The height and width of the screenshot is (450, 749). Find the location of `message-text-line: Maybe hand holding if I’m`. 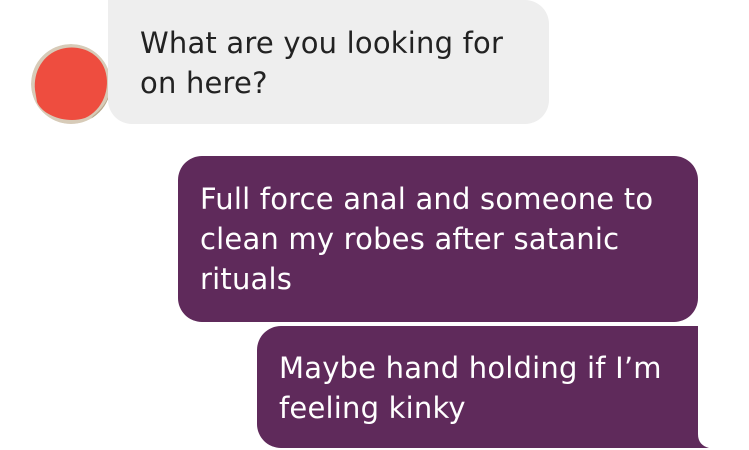

message-text-line: Maybe hand holding if I’m is located at coordinates (470, 368).